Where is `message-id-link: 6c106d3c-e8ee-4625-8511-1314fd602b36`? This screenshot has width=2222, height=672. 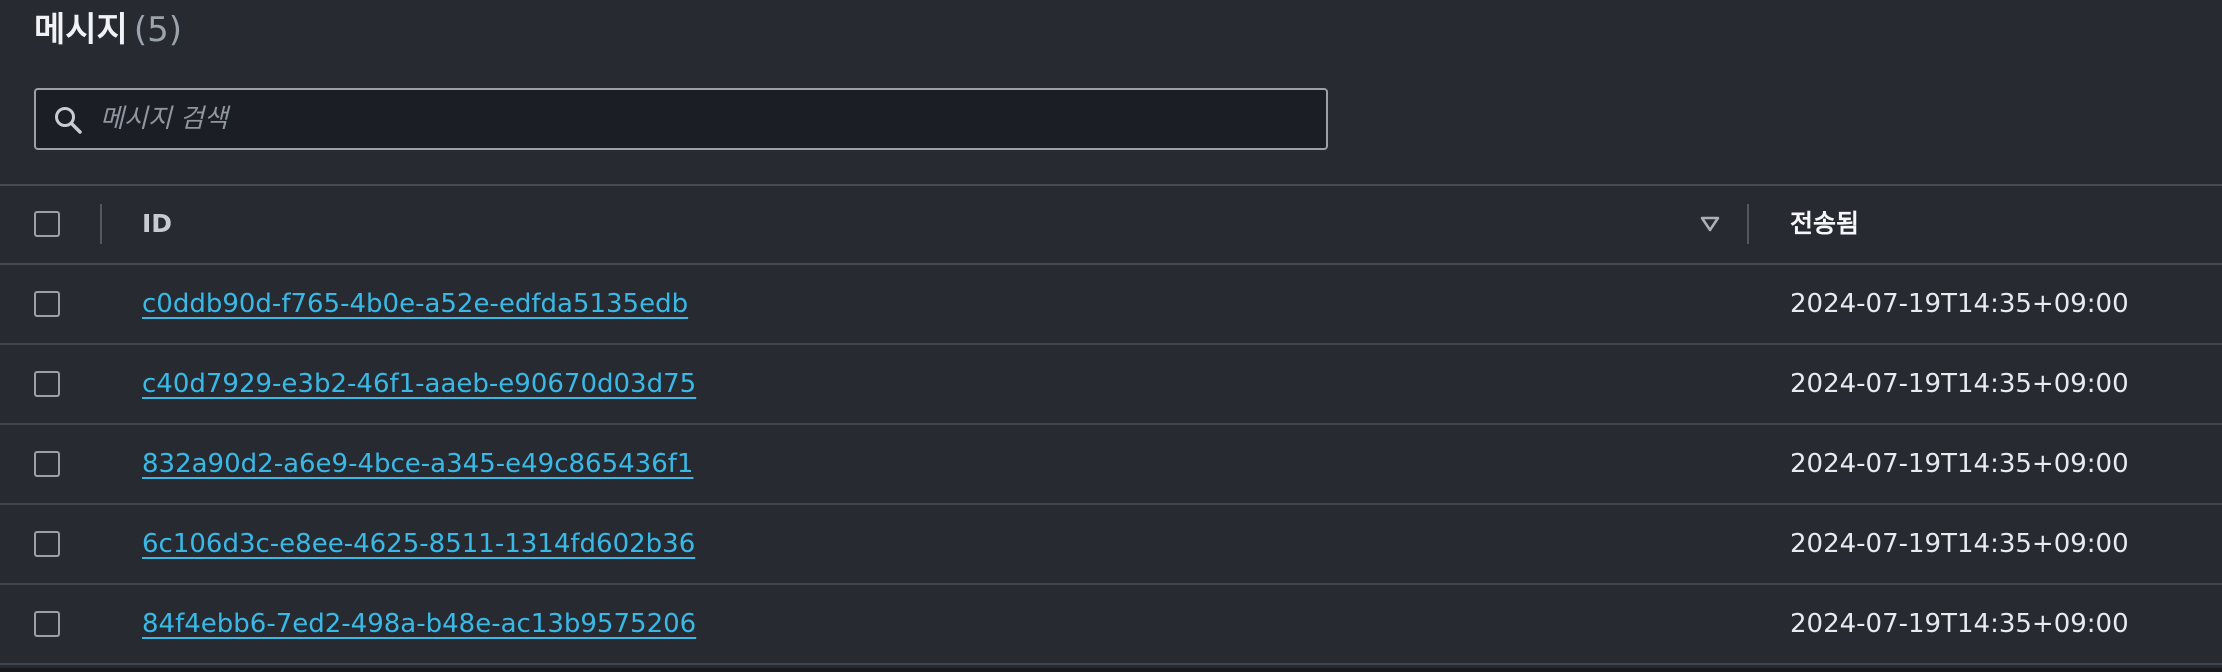
message-id-link: 6c106d3c-e8ee-4625-8511-1314fd602b36 is located at coordinates (418, 544).